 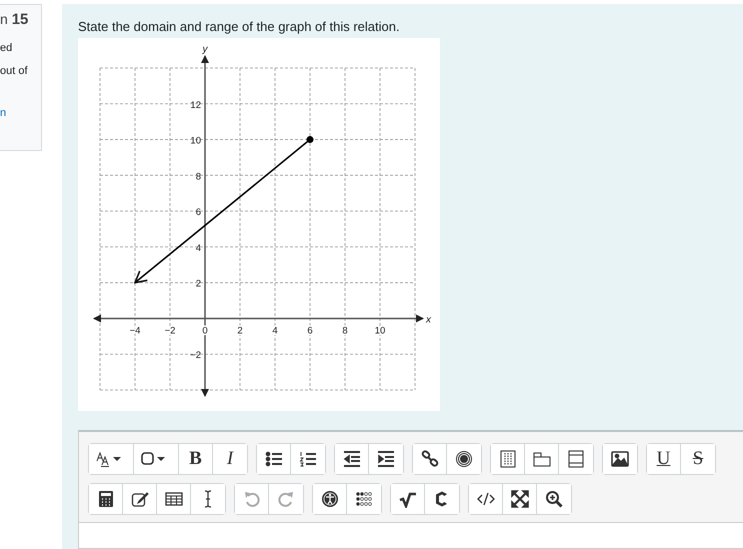 I want to click on y-tick-label: 8, so click(x=198, y=176).